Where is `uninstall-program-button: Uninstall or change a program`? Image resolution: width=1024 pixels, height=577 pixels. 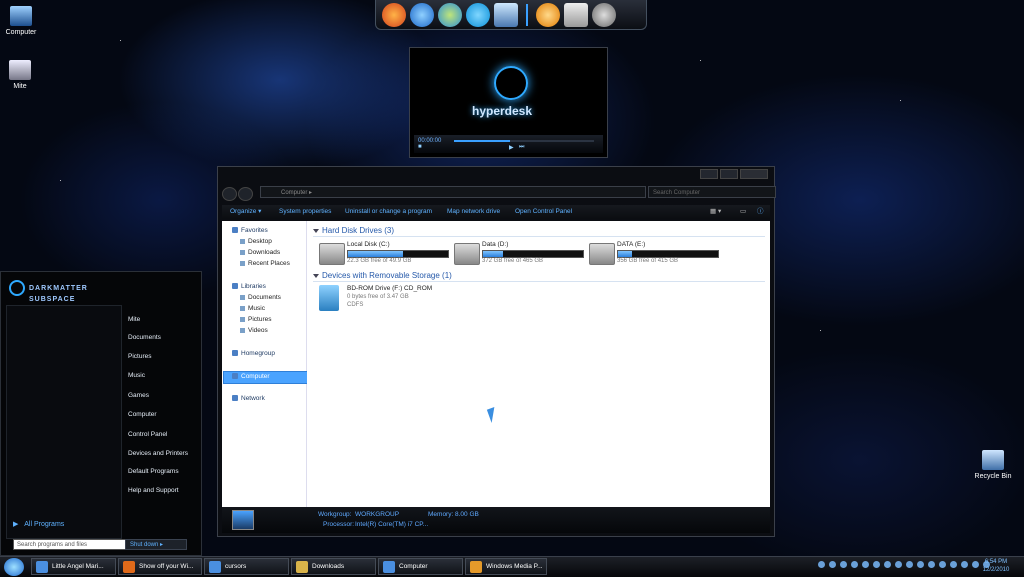
uninstall-program-button: Uninstall or change a program is located at coordinates (388, 212).